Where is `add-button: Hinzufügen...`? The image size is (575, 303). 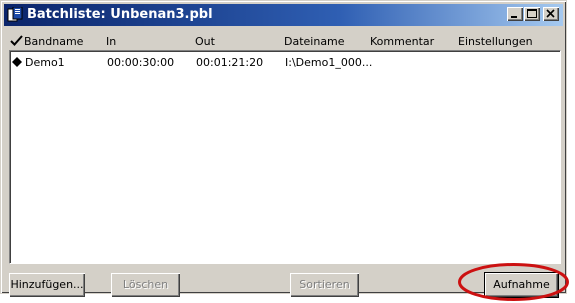 add-button: Hinzufügen... is located at coordinates (47, 285).